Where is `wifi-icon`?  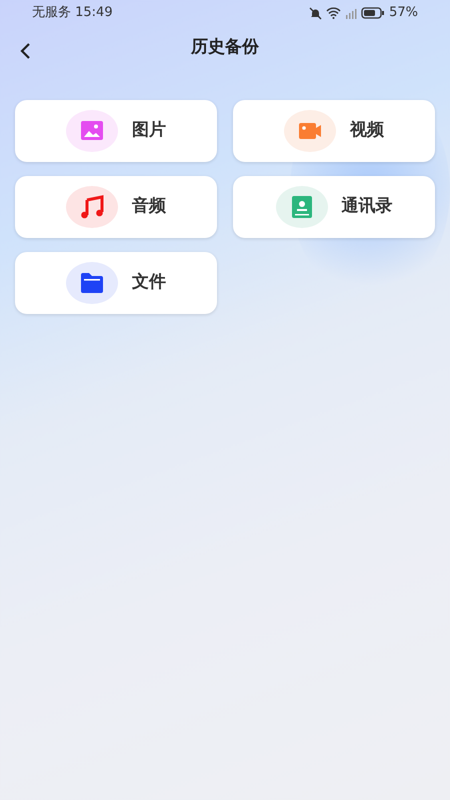 wifi-icon is located at coordinates (334, 13).